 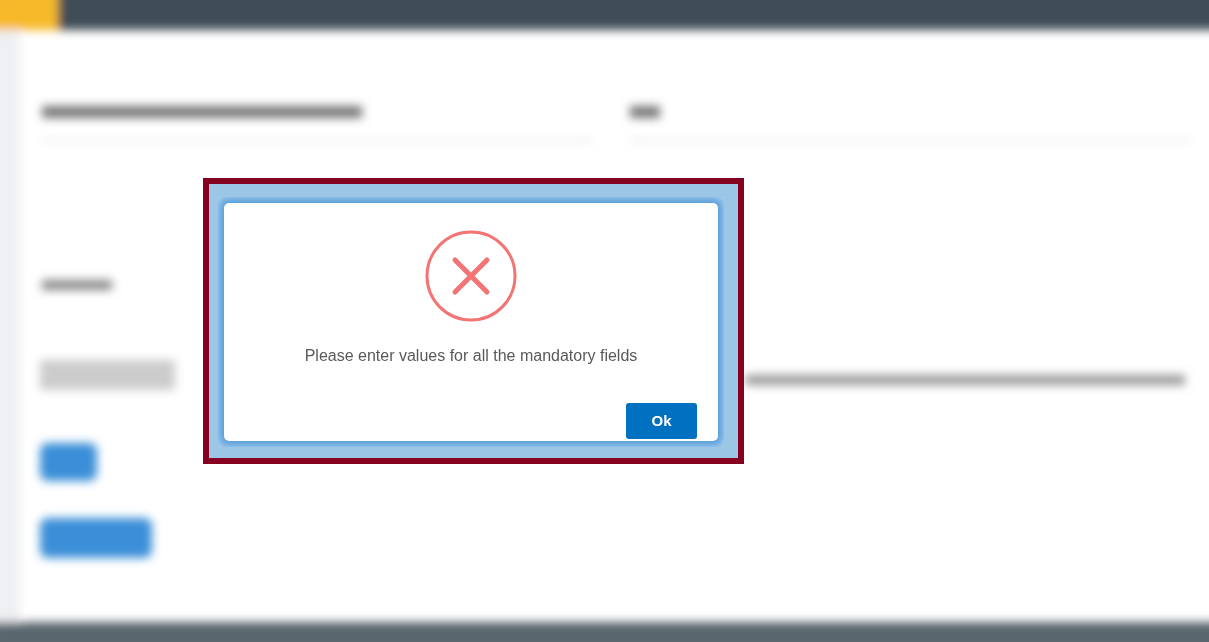 What do you see at coordinates (471, 356) in the screenshot?
I see `dialog-message: Please enter values for all the mandatory fields` at bounding box center [471, 356].